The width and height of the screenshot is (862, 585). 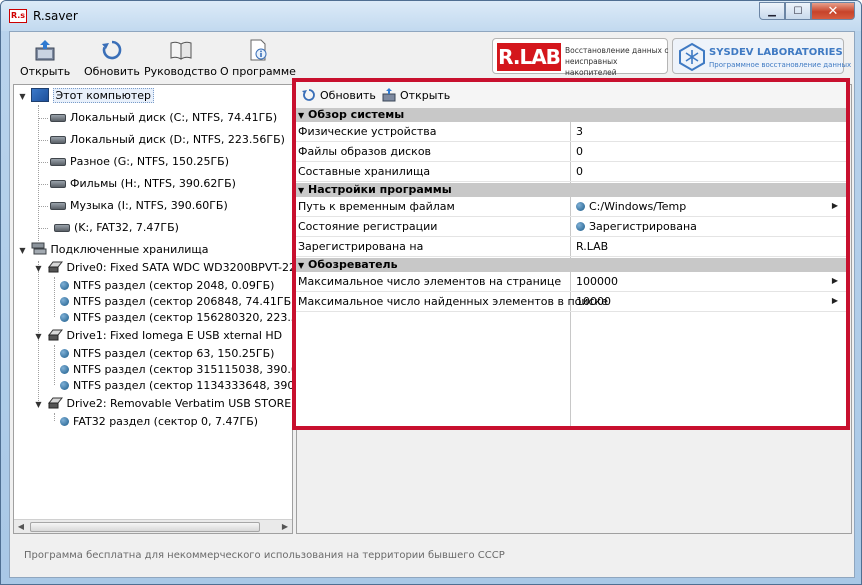 I want to click on close-button: ✕, so click(x=833, y=11).